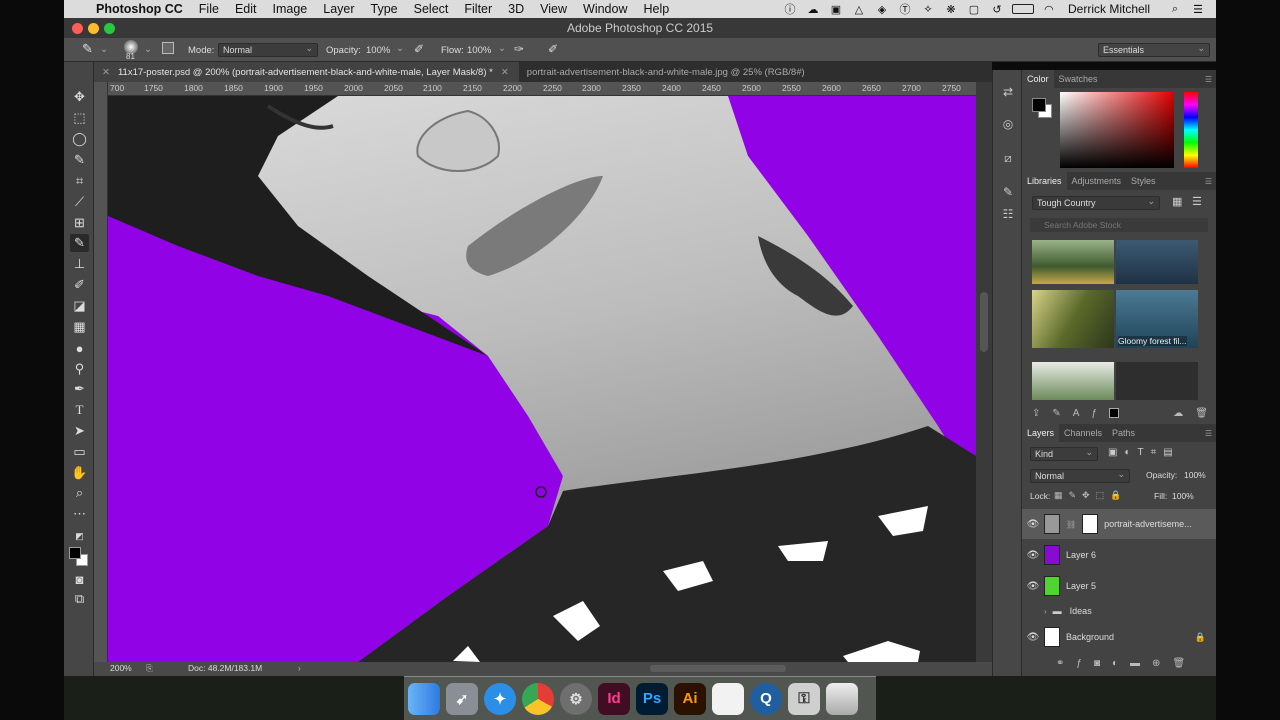  Describe the element at coordinates (974, 9) in the screenshot. I see `camera-icon: ▢` at that location.